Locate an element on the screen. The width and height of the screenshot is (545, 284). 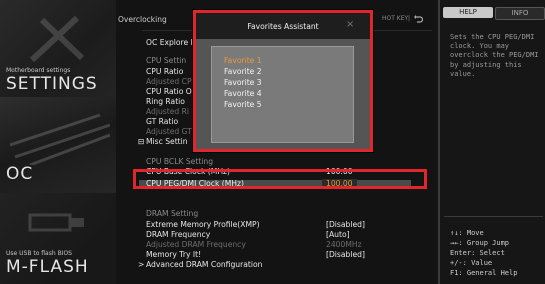
key-hint: Enter: Select is located at coordinates (477, 253).